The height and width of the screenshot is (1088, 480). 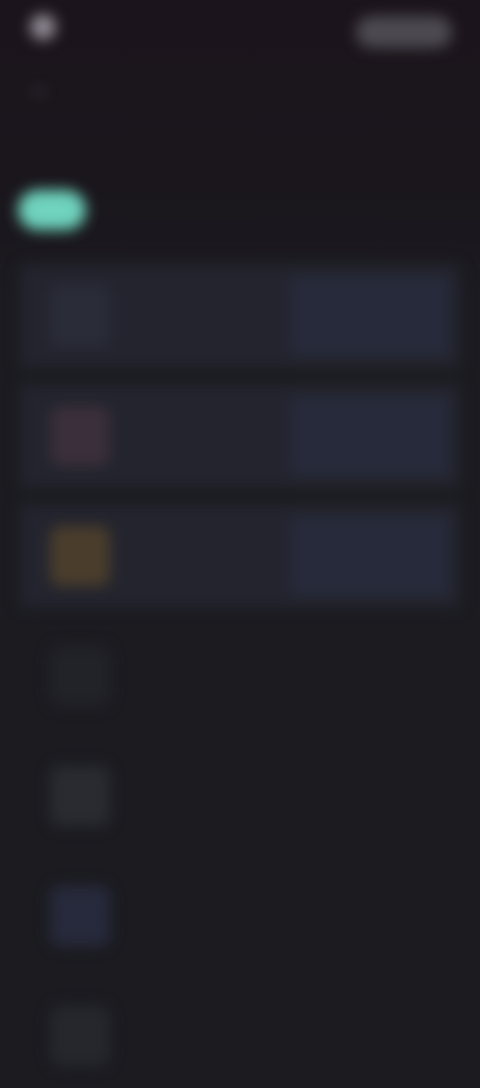 What do you see at coordinates (40, 88) in the screenshot?
I see `back-arrow-icon: ←` at bounding box center [40, 88].